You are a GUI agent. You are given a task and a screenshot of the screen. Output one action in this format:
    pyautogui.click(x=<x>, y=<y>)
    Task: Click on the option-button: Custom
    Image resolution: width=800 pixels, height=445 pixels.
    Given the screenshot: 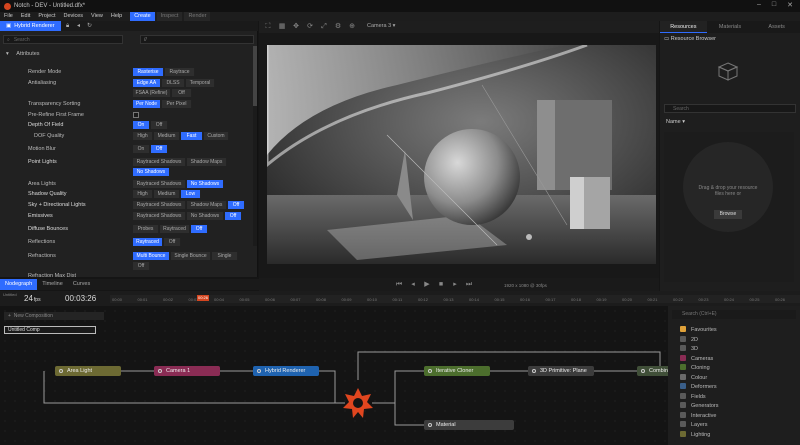 What is the action you would take?
    pyautogui.click(x=216, y=136)
    